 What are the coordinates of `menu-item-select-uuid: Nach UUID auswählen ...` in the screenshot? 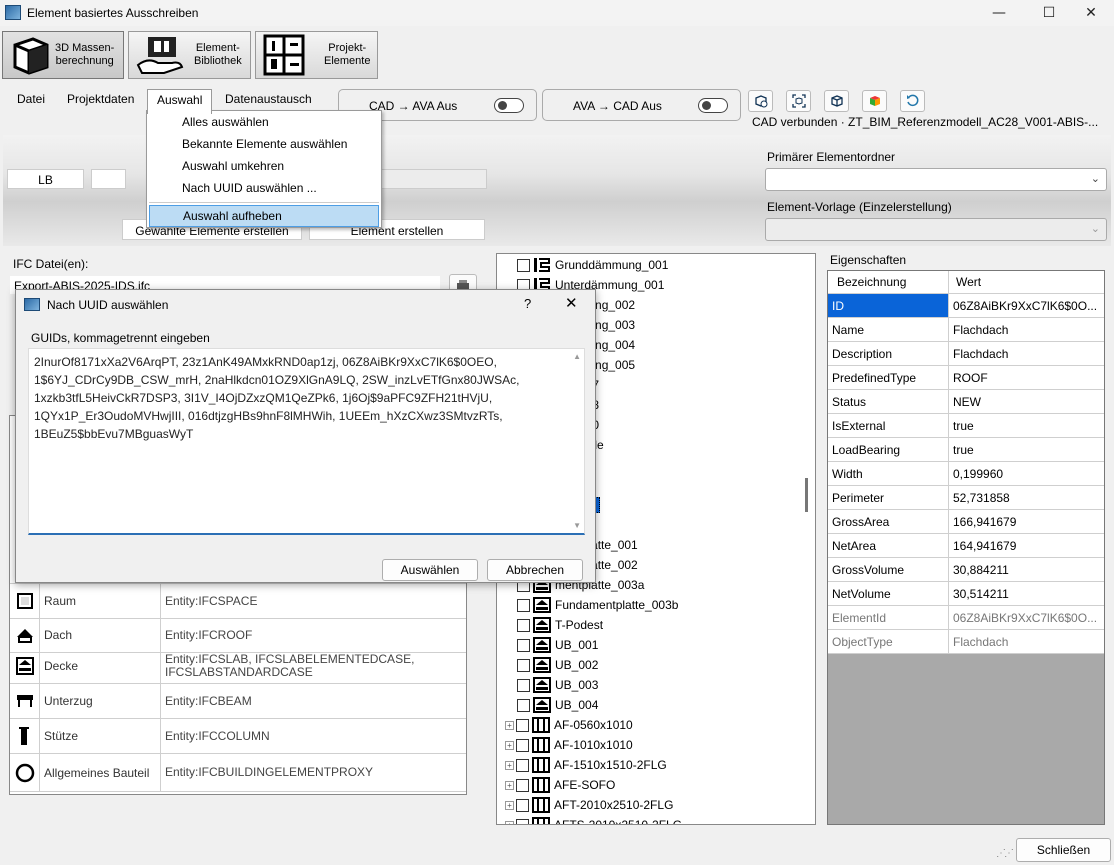 It's located at (264, 188).